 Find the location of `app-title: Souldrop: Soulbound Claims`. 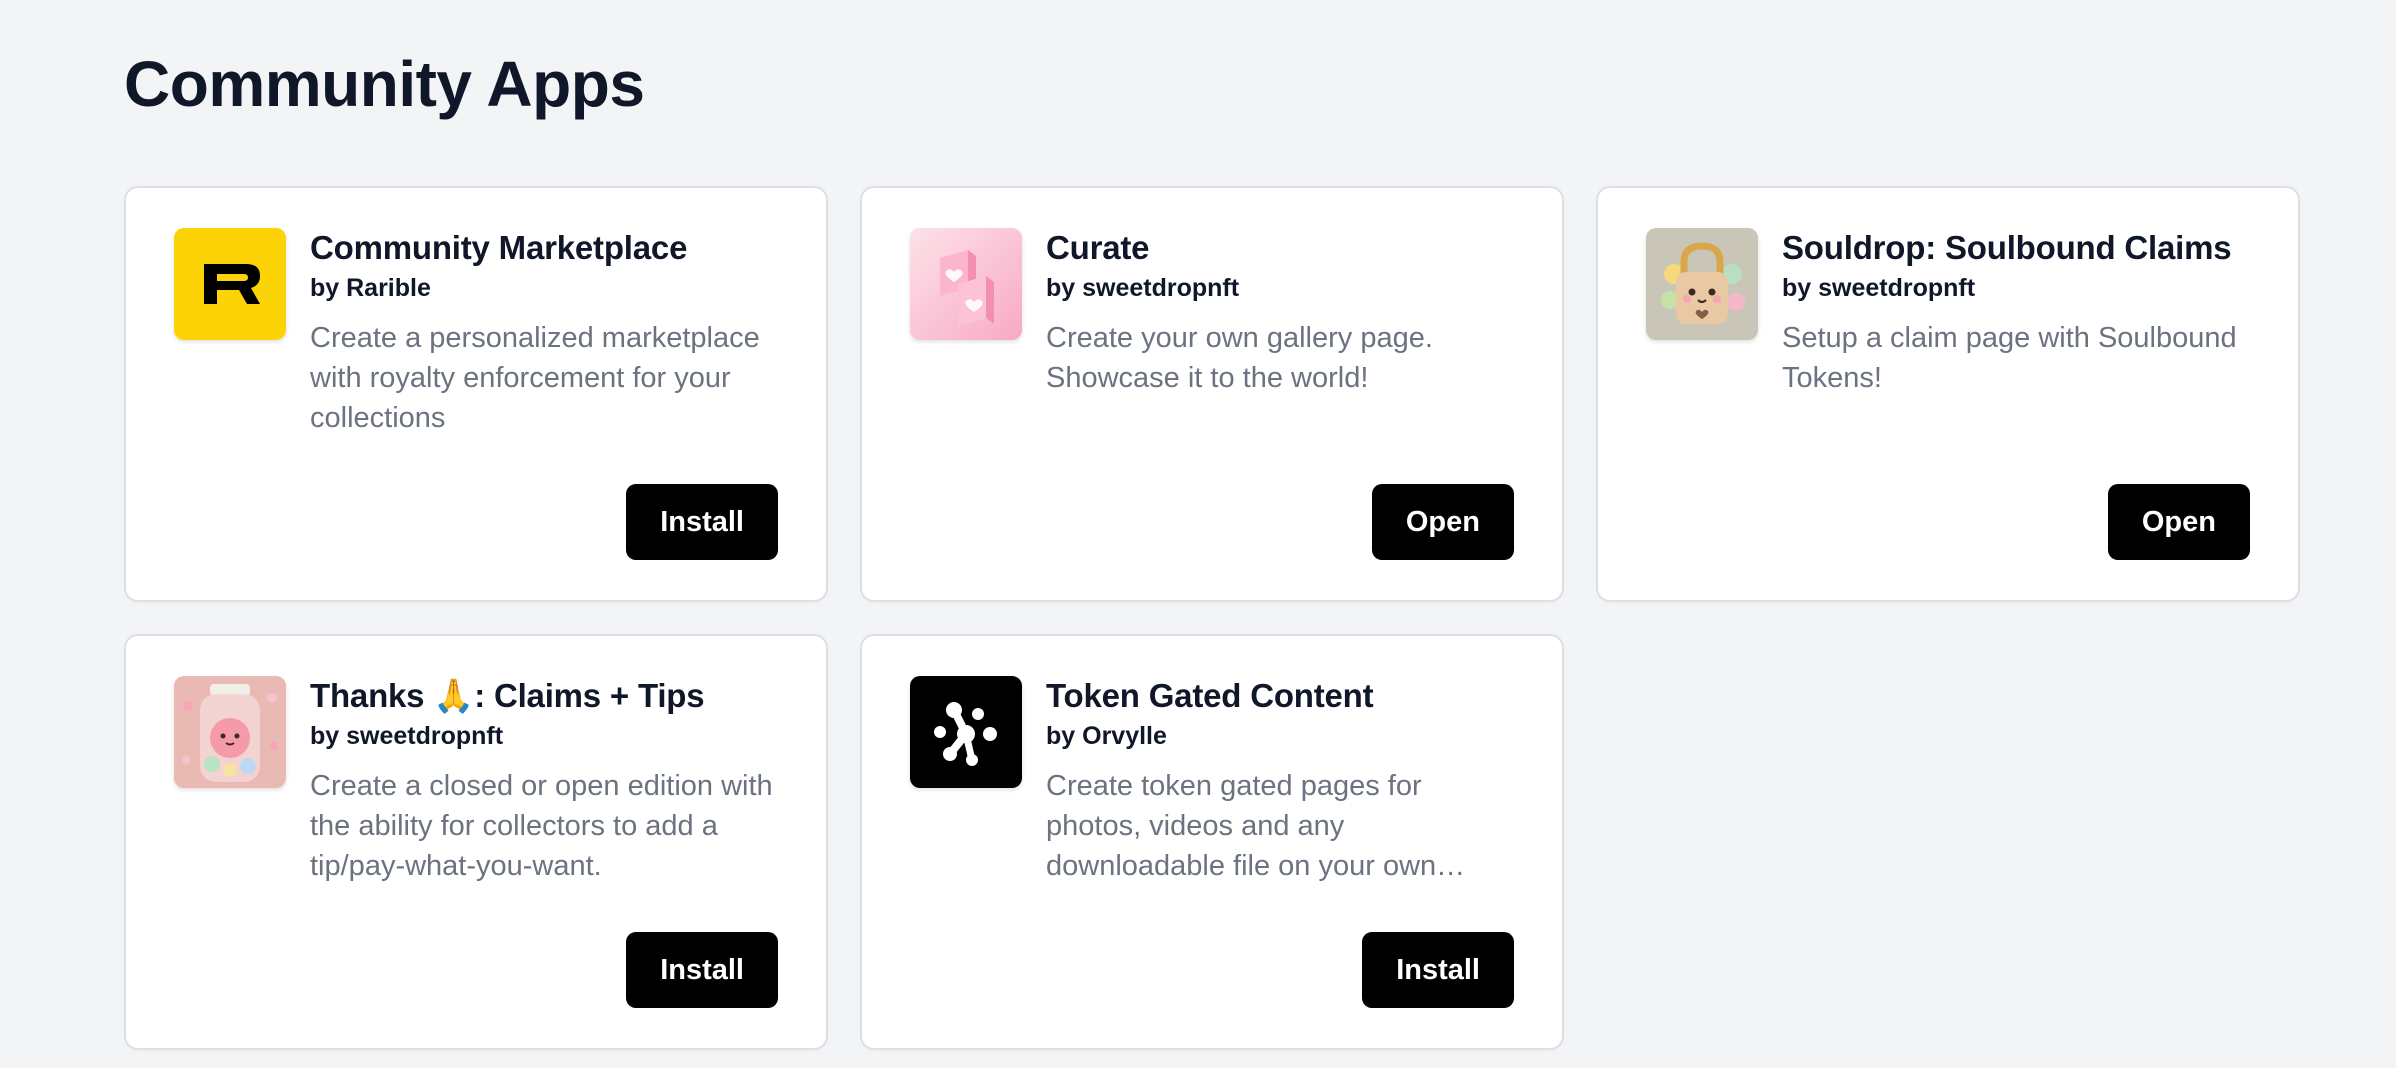

app-title: Souldrop: Soulbound Claims is located at coordinates (2020, 248).